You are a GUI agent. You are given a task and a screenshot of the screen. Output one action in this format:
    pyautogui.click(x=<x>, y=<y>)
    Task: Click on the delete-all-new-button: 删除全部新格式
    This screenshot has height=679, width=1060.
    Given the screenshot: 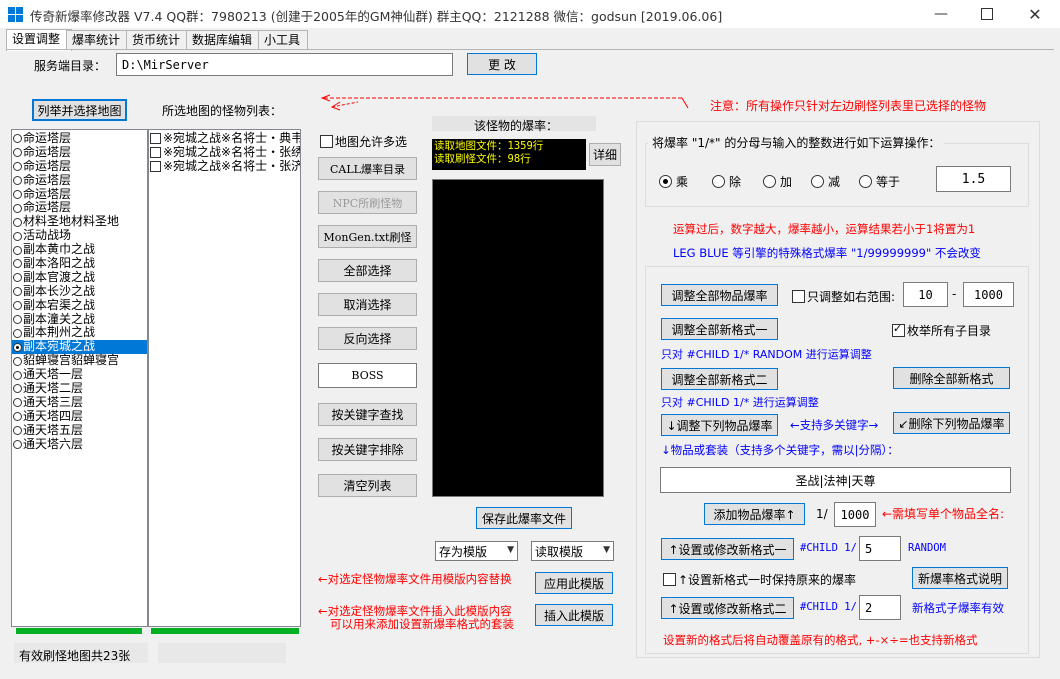 What is the action you would take?
    pyautogui.click(x=951, y=378)
    